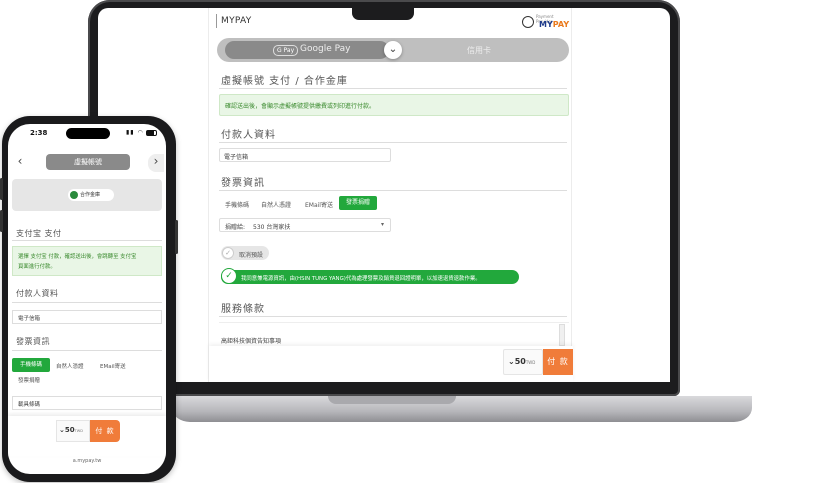 This screenshot has height=483, width=840. Describe the element at coordinates (251, 255) in the screenshot. I see `cancel-default-label: 取消預設` at that location.